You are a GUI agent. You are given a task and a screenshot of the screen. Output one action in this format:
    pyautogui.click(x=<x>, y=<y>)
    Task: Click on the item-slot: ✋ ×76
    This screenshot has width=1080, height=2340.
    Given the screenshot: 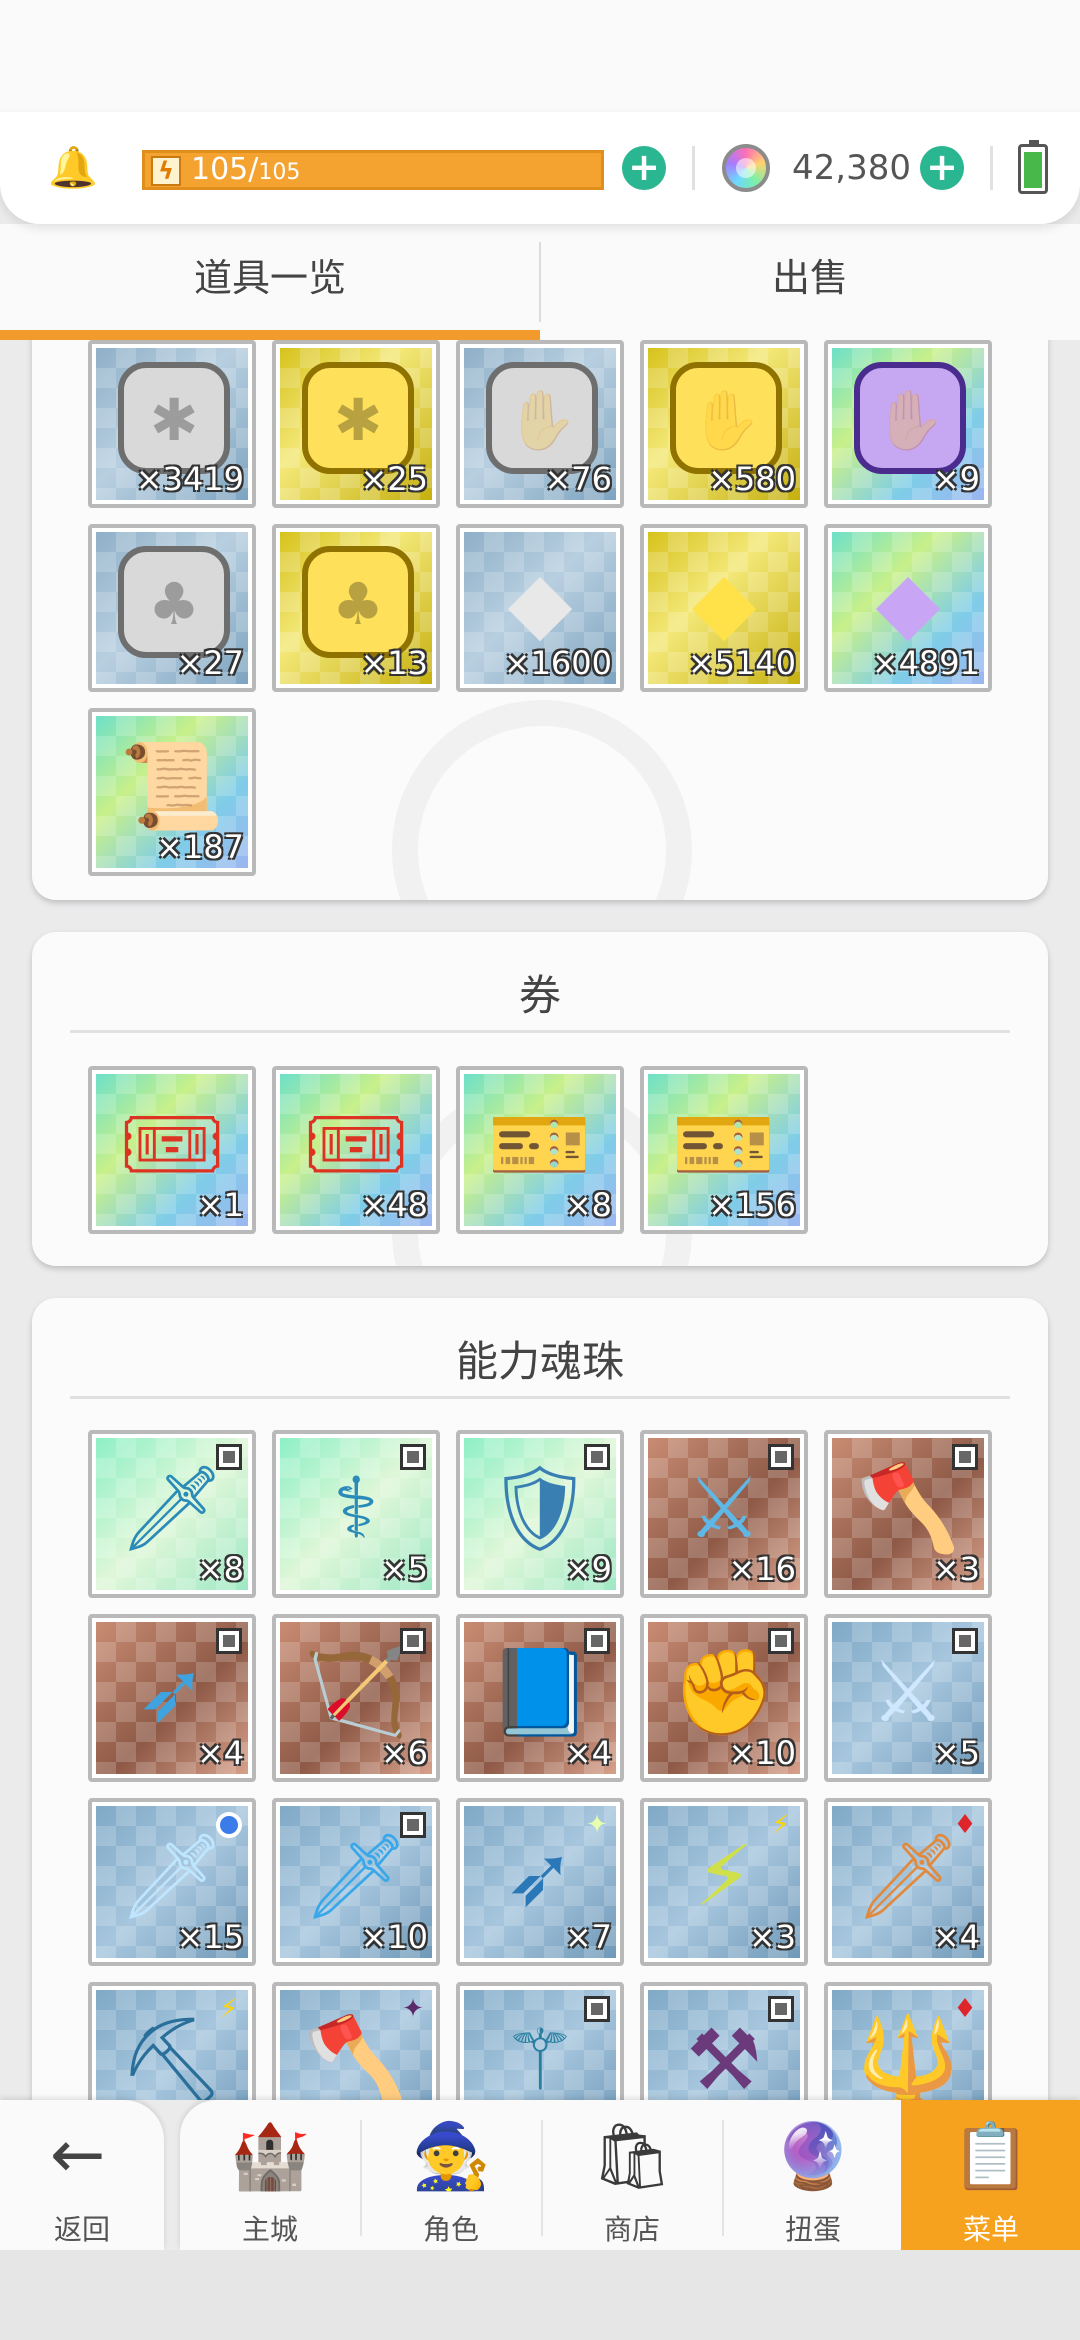 What is the action you would take?
    pyautogui.click(x=540, y=424)
    